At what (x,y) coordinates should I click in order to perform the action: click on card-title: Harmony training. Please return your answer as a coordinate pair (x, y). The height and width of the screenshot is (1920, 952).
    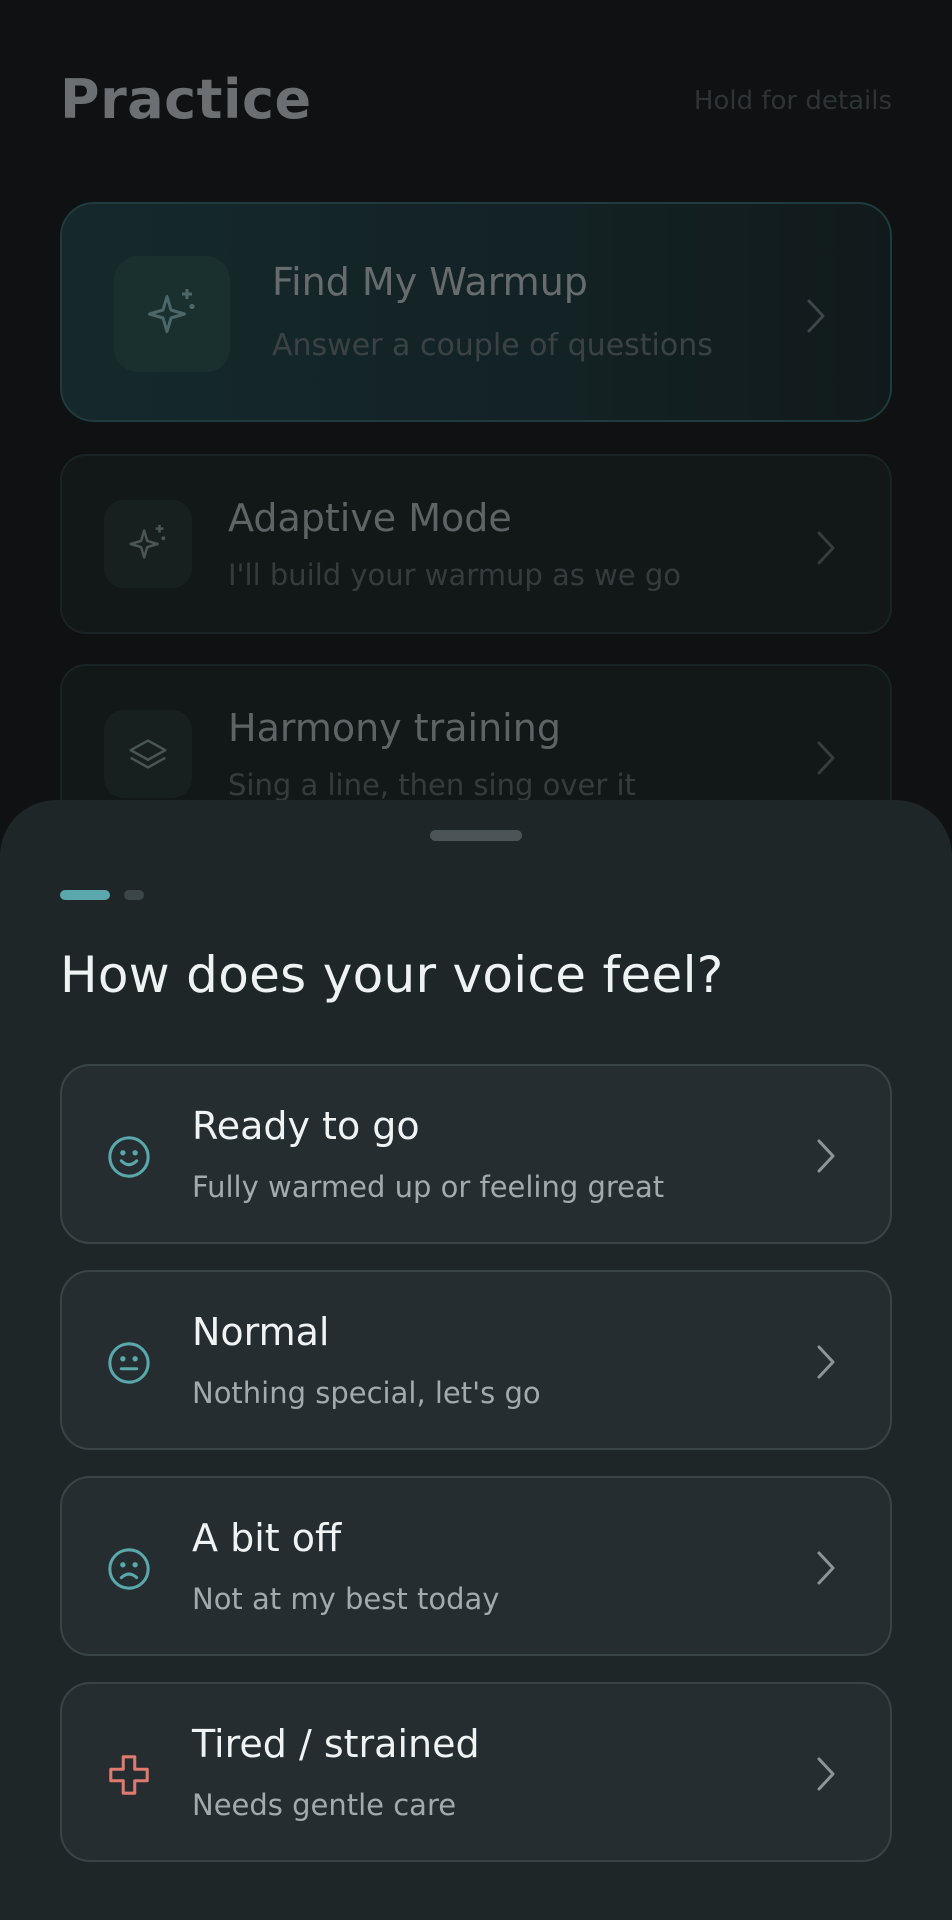
    Looking at the image, I should click on (394, 728).